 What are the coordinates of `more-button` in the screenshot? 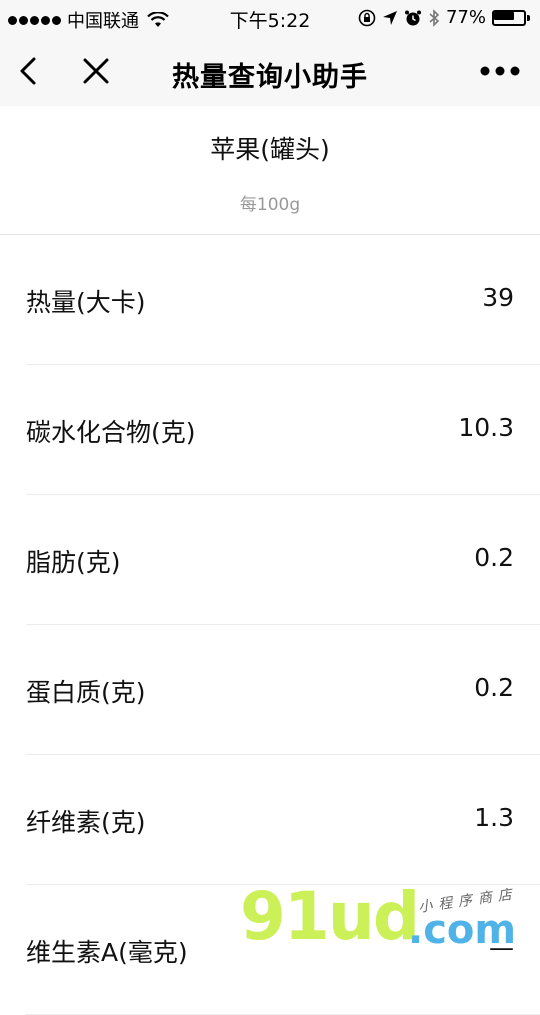 It's located at (500, 71).